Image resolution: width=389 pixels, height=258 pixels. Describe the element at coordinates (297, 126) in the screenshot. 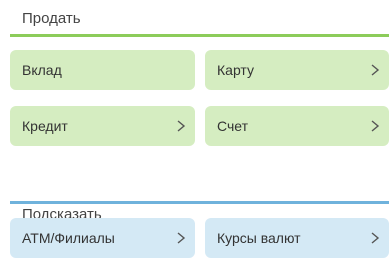

I see `sell-account-tile: Счет` at that location.